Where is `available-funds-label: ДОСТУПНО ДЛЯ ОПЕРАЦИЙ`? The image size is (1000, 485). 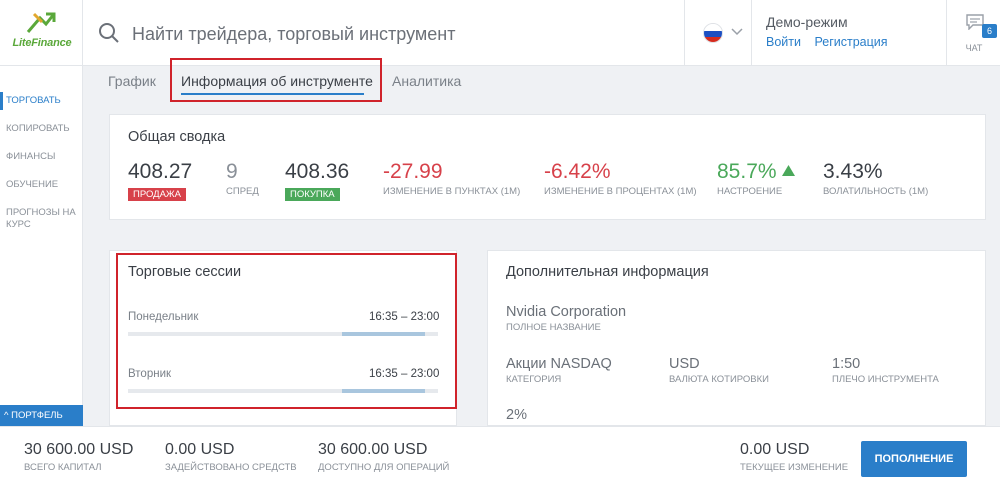
available-funds-label: ДОСТУПНО ДЛЯ ОПЕРАЦИЙ is located at coordinates (384, 467).